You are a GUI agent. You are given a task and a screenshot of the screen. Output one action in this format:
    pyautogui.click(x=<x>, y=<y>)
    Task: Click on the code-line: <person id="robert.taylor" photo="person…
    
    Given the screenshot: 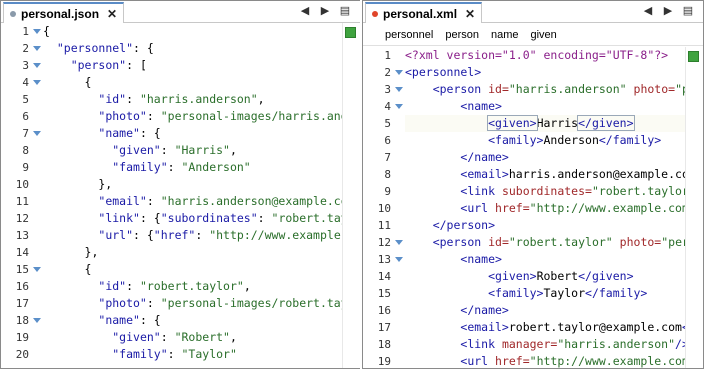 What is the action you would take?
    pyautogui.click(x=545, y=242)
    